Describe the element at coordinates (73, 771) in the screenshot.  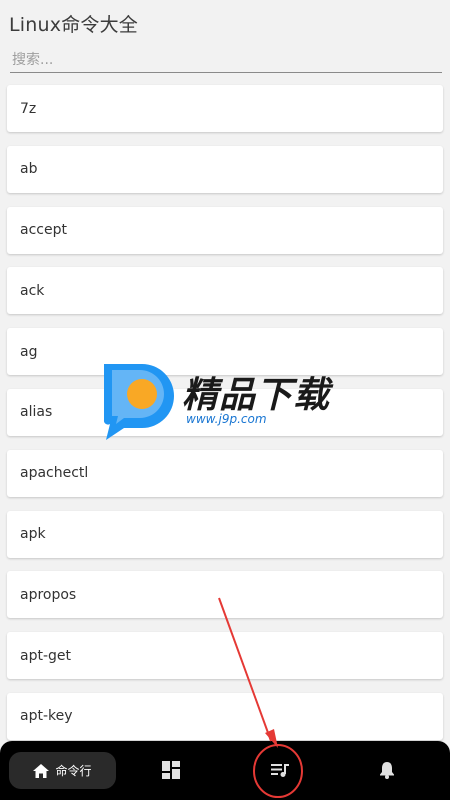
I see `nav-home-label: 命令行` at that location.